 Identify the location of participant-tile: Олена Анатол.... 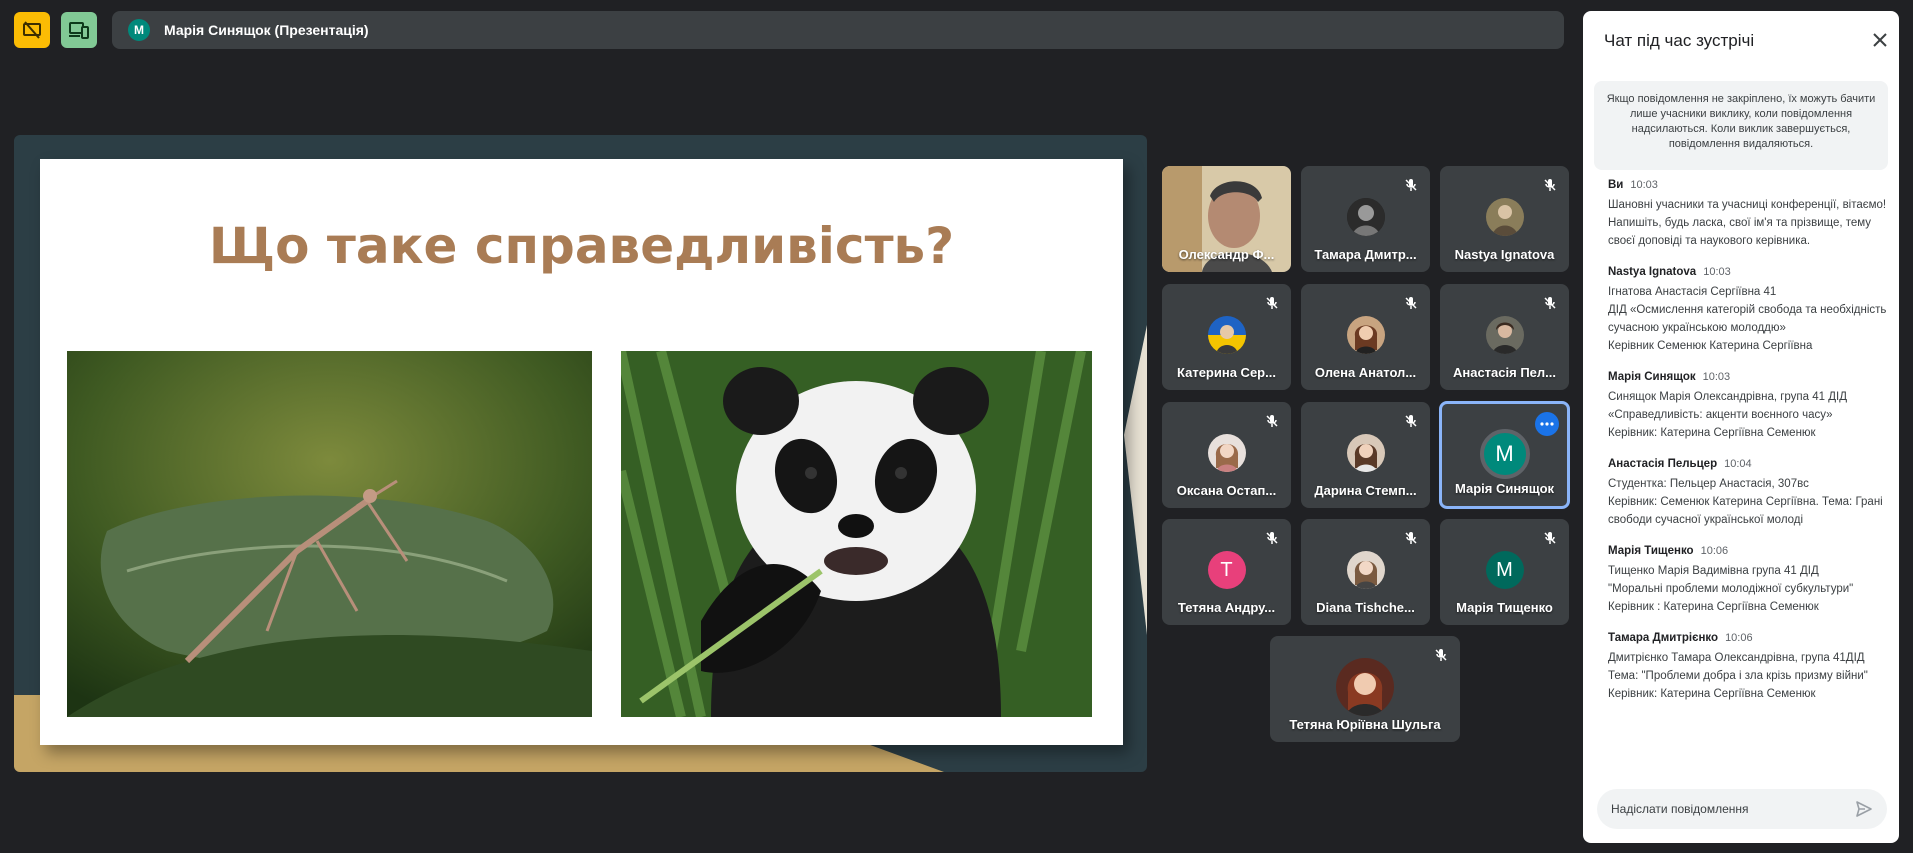
(1365, 337).